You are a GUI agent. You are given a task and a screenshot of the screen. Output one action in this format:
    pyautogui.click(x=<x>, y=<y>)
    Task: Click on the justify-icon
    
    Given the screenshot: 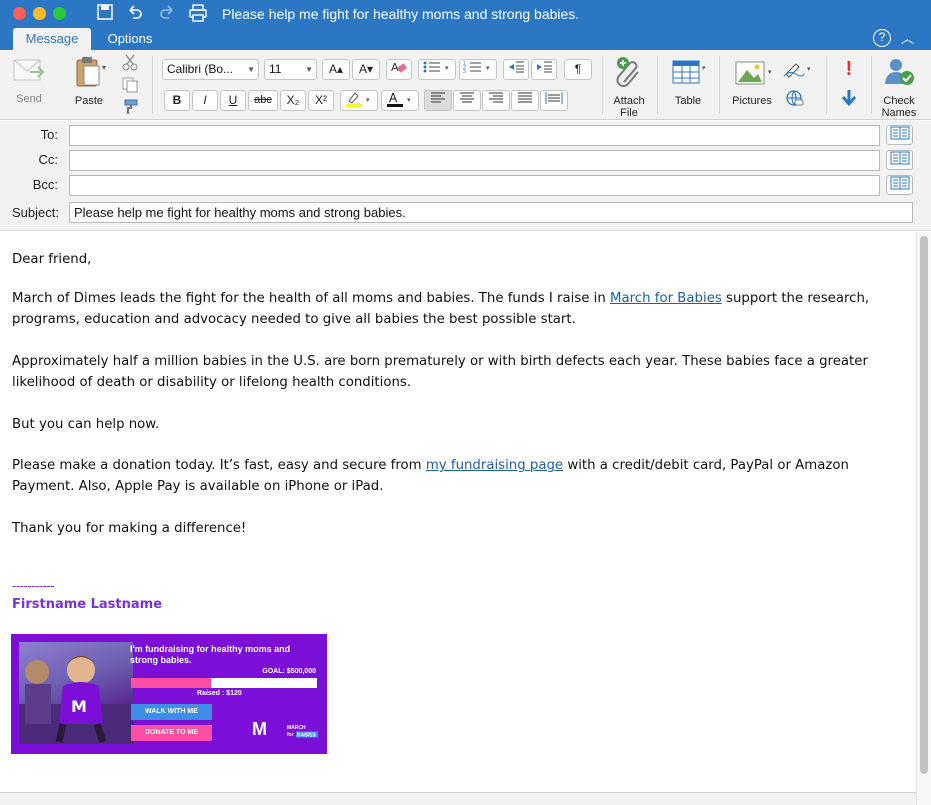 What is the action you would take?
    pyautogui.click(x=525, y=99)
    